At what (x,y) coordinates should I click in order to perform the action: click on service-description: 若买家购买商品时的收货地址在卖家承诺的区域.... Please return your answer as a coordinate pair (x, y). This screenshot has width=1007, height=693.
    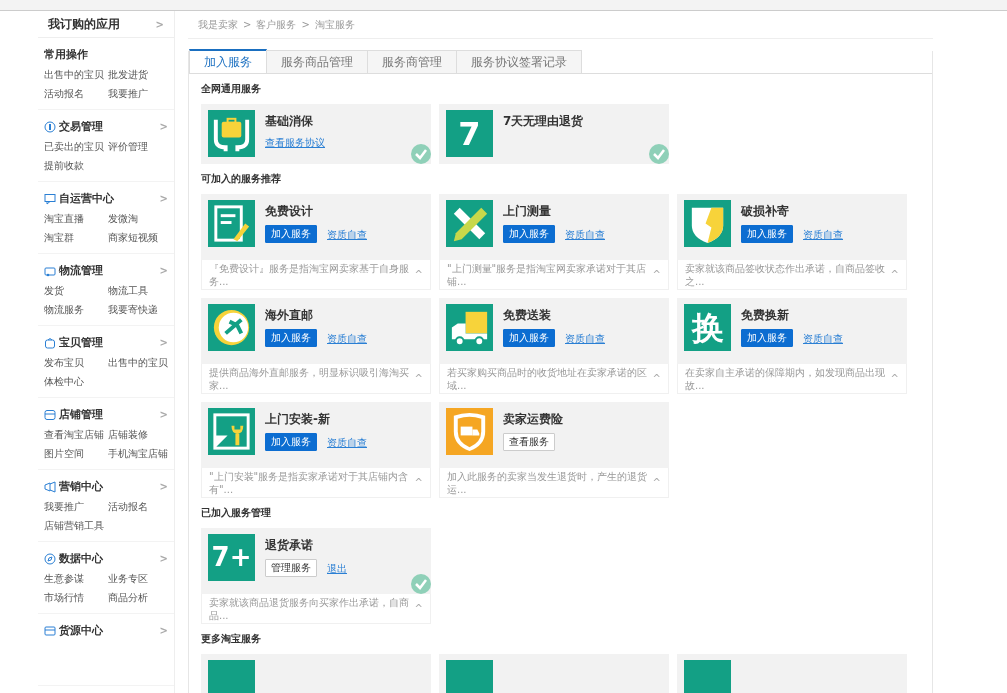
    Looking at the image, I should click on (547, 378).